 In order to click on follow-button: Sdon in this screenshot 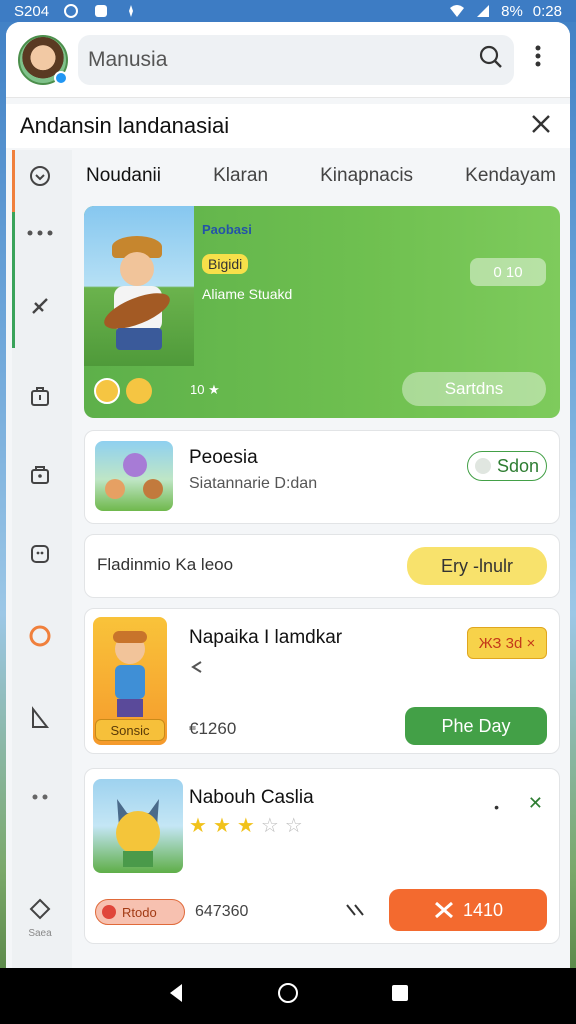, I will do `click(507, 466)`.